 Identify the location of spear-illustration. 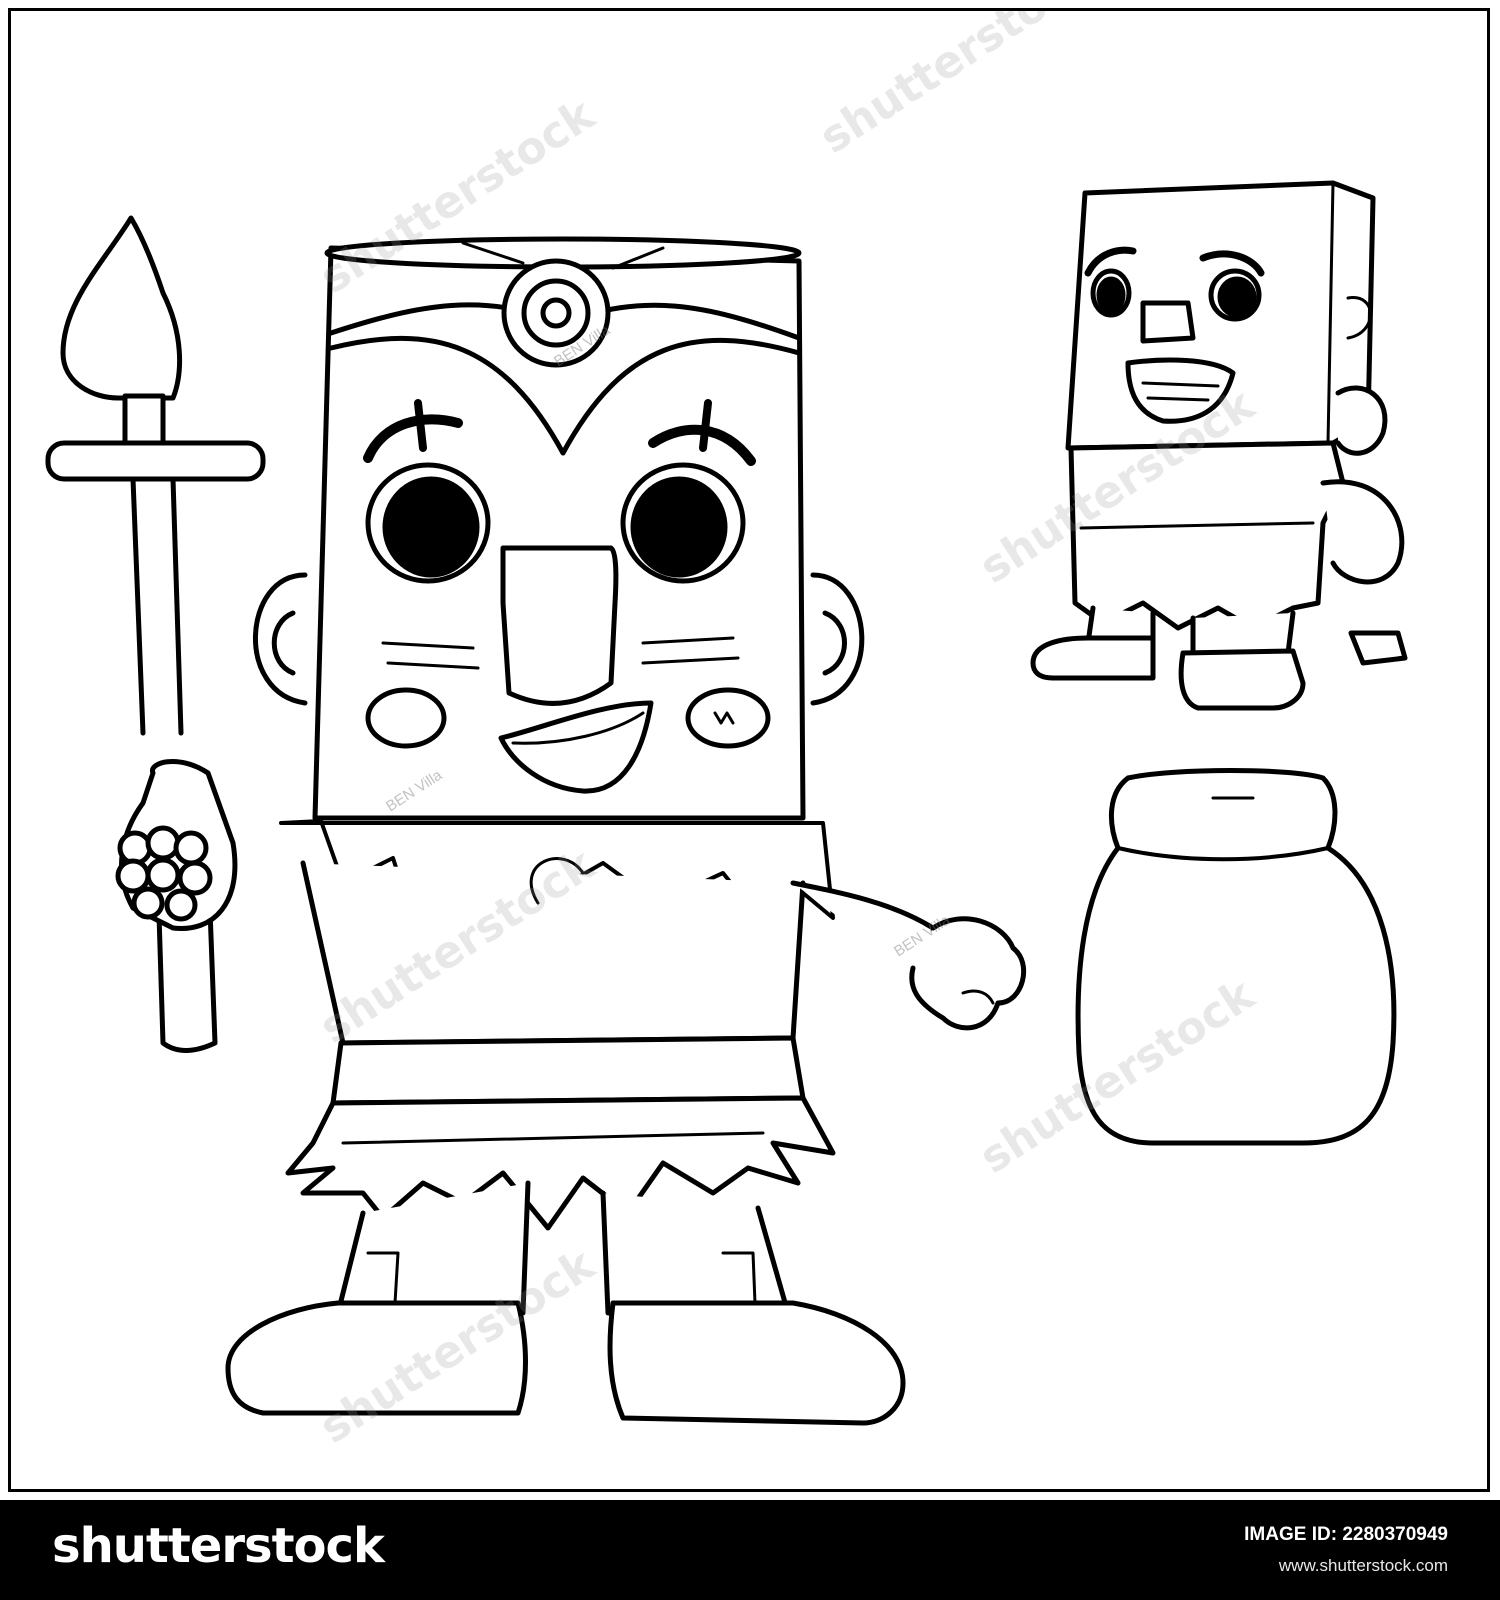
(155, 634).